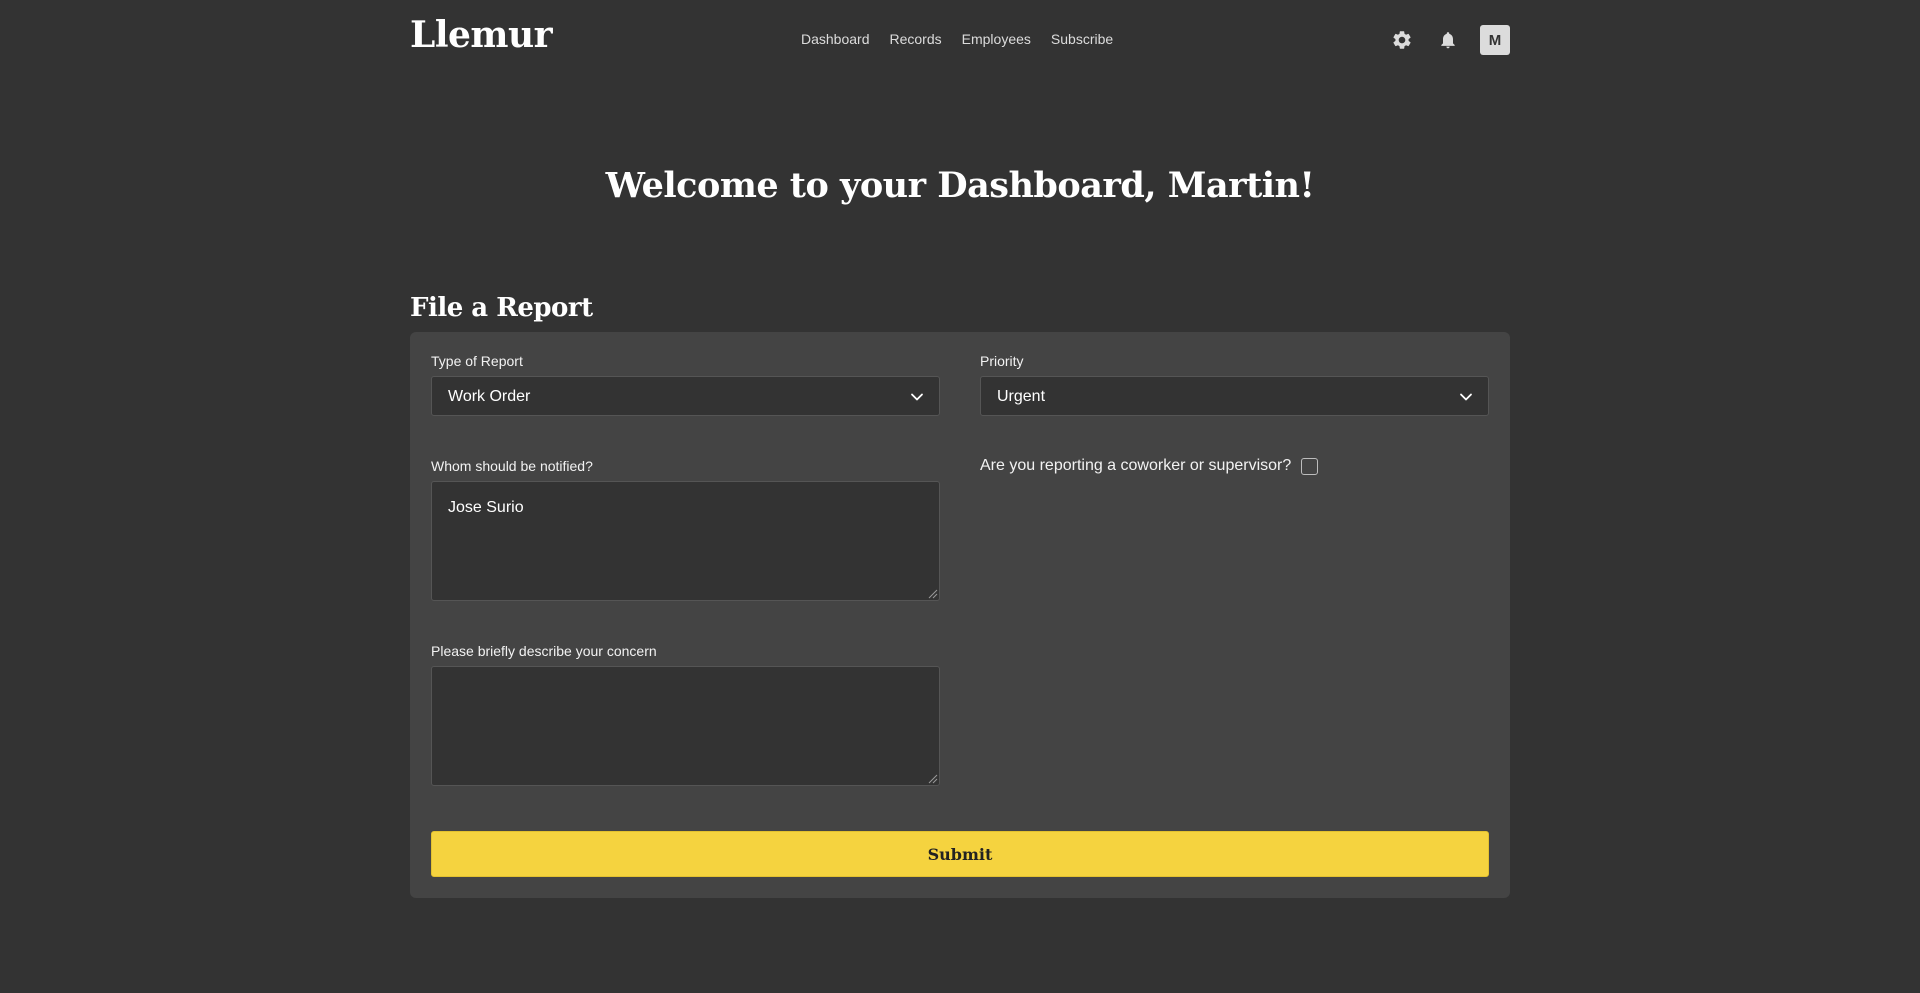 This screenshot has height=993, width=1920. Describe the element at coordinates (501, 308) in the screenshot. I see `report-section-title: File a Report` at that location.